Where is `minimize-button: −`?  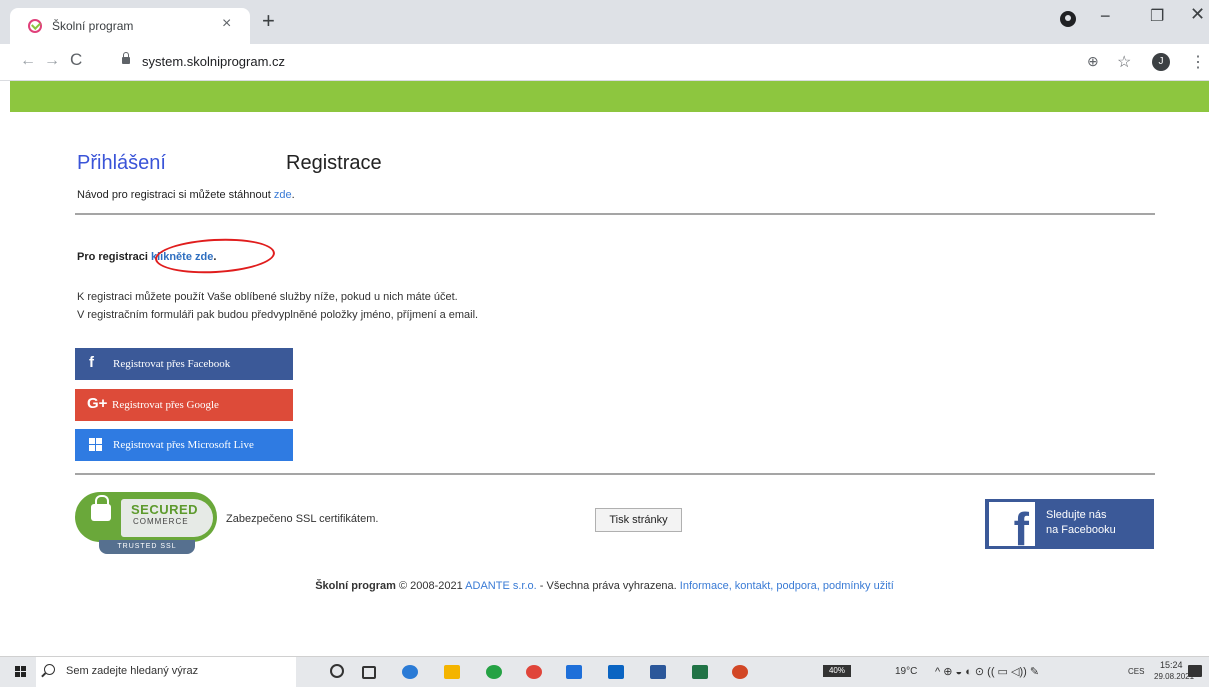
minimize-button: − is located at coordinates (1105, 16).